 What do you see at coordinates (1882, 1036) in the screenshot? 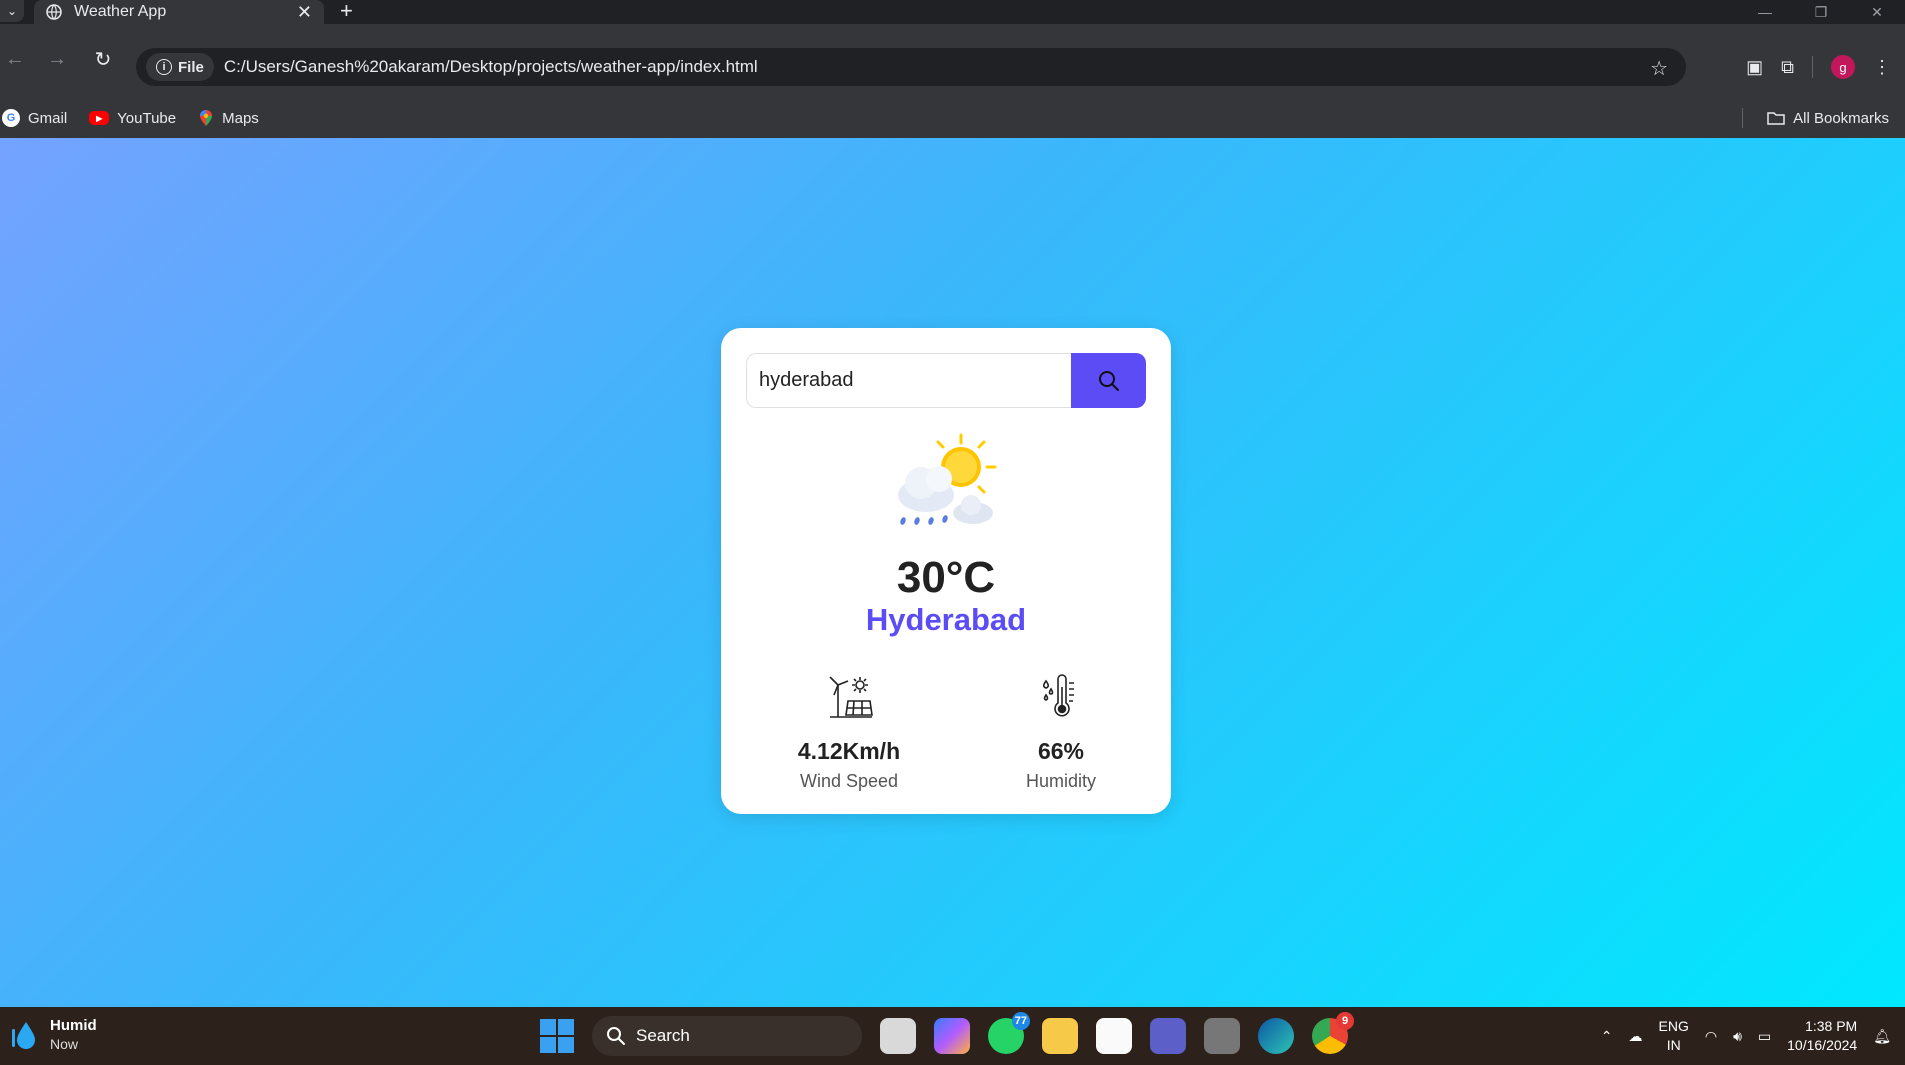
I see `notification-bell-icon: 🔔︎` at bounding box center [1882, 1036].